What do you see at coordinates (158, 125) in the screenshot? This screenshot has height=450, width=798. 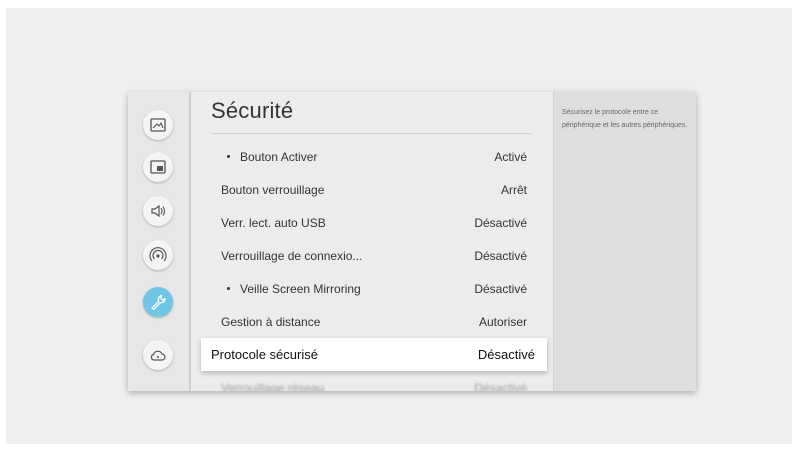 I see `picture-icon` at bounding box center [158, 125].